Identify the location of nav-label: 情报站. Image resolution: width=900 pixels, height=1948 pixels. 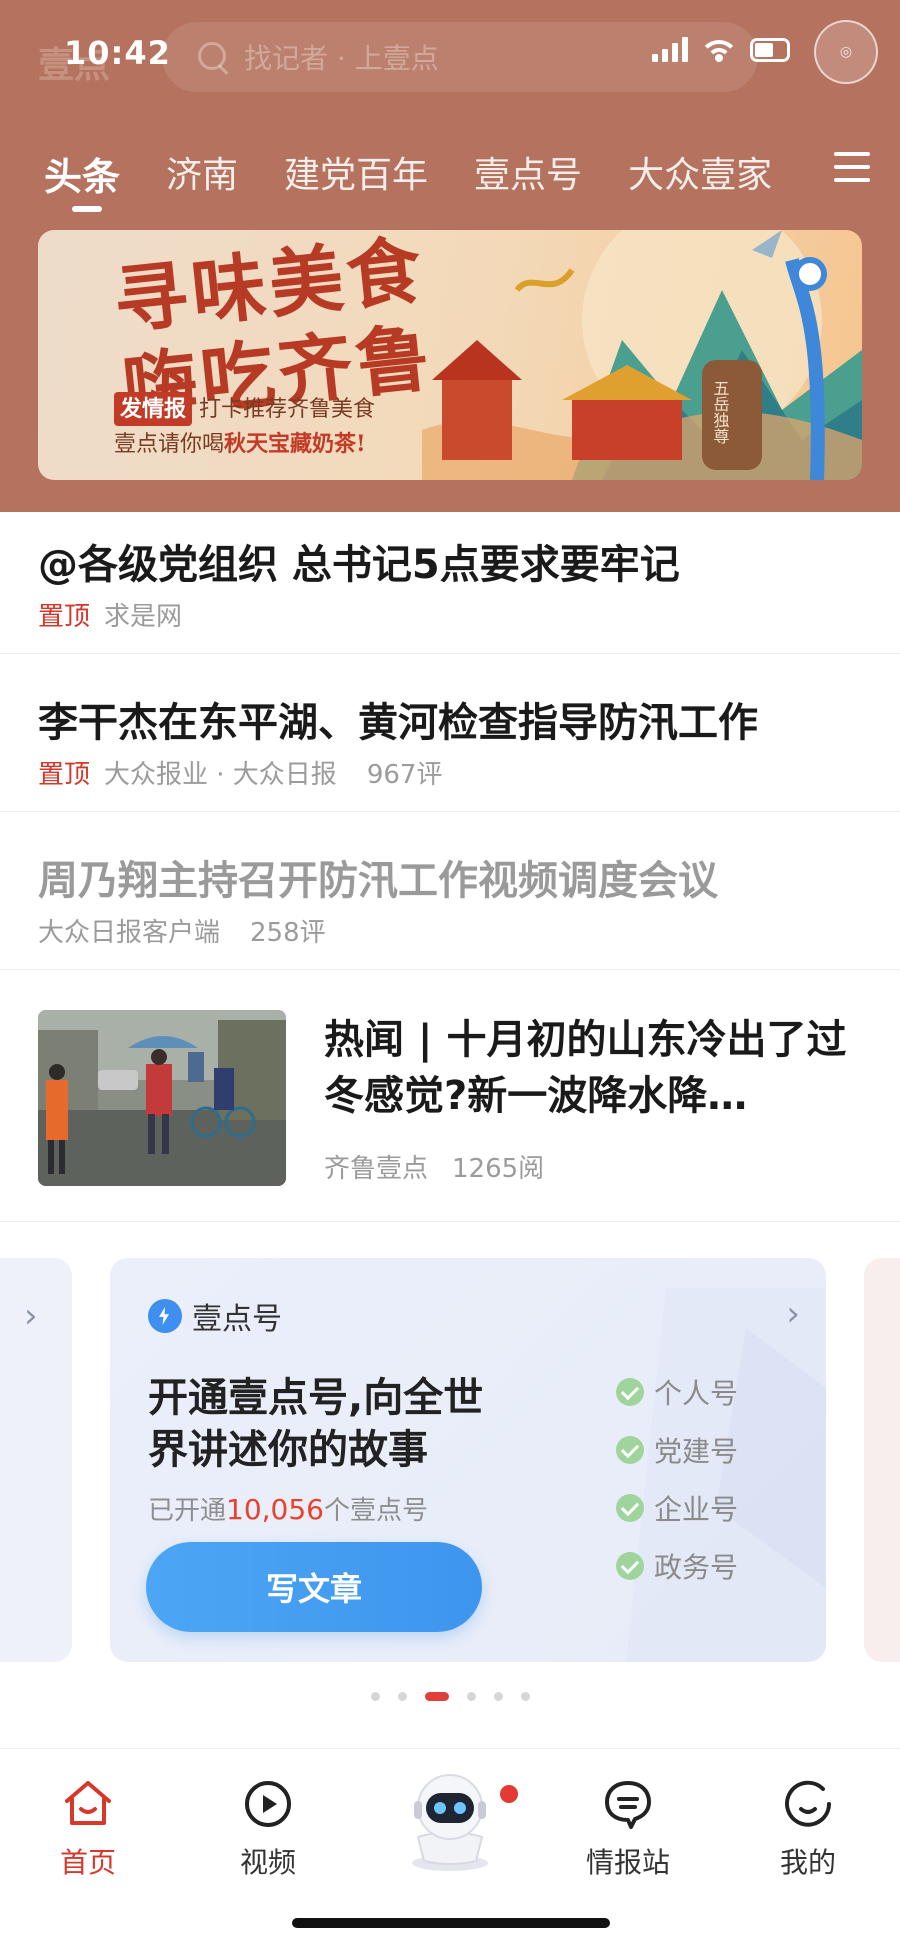
(627, 1862).